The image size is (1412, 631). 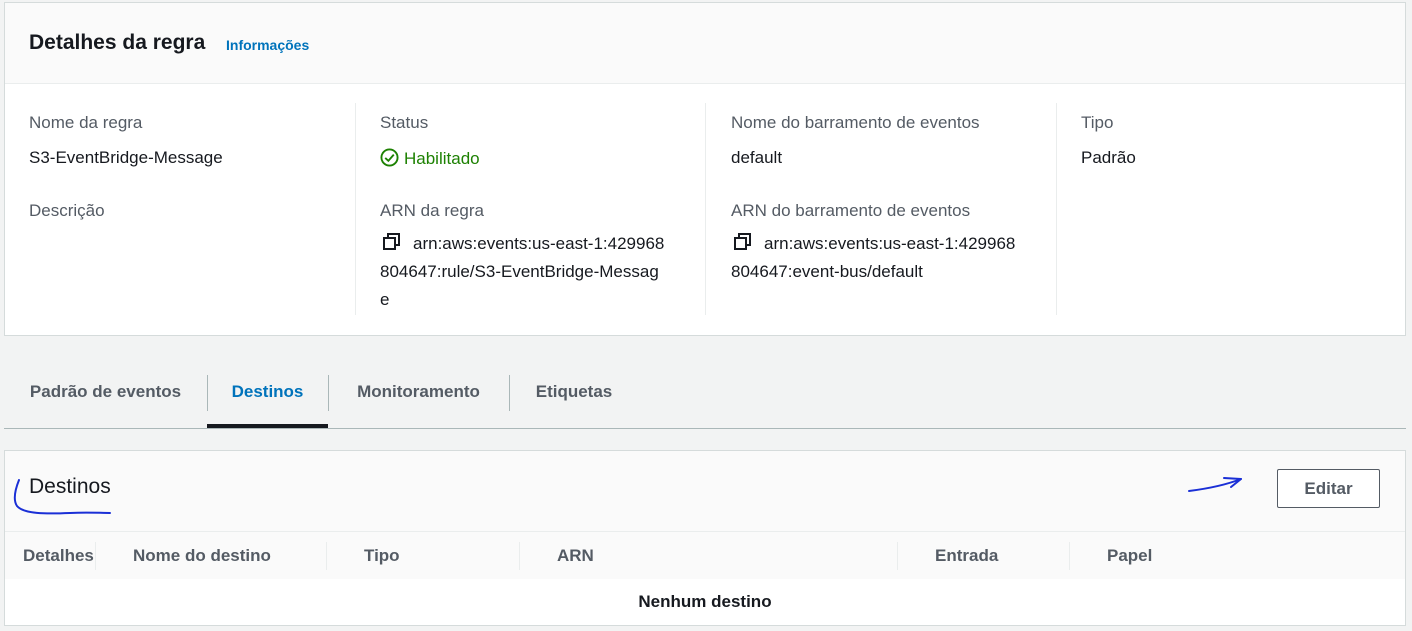 I want to click on rule-arn-line-2: 804647:rule/S3-EventBridge-Messag, so click(x=519, y=271).